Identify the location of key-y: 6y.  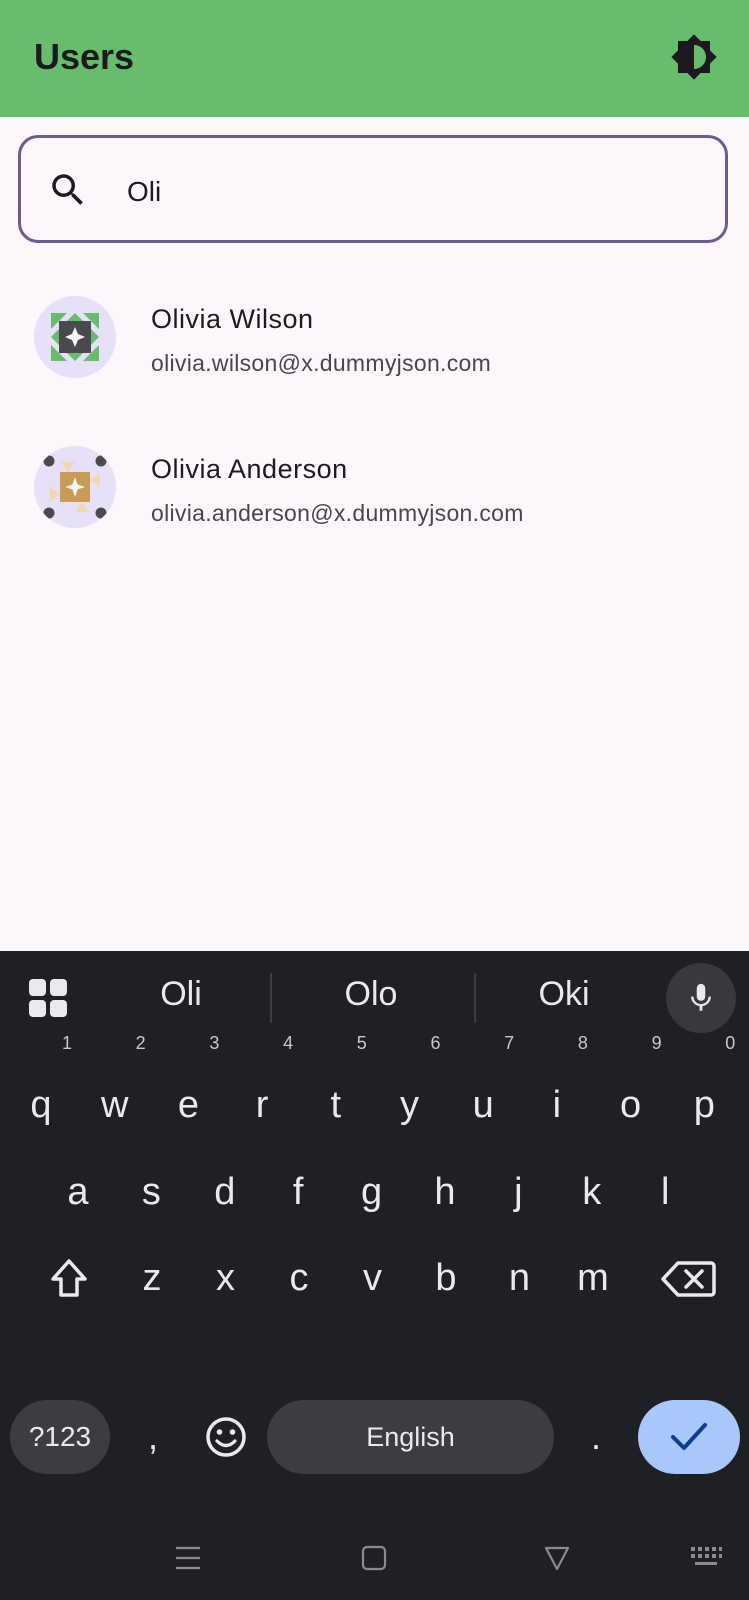
(410, 1092).